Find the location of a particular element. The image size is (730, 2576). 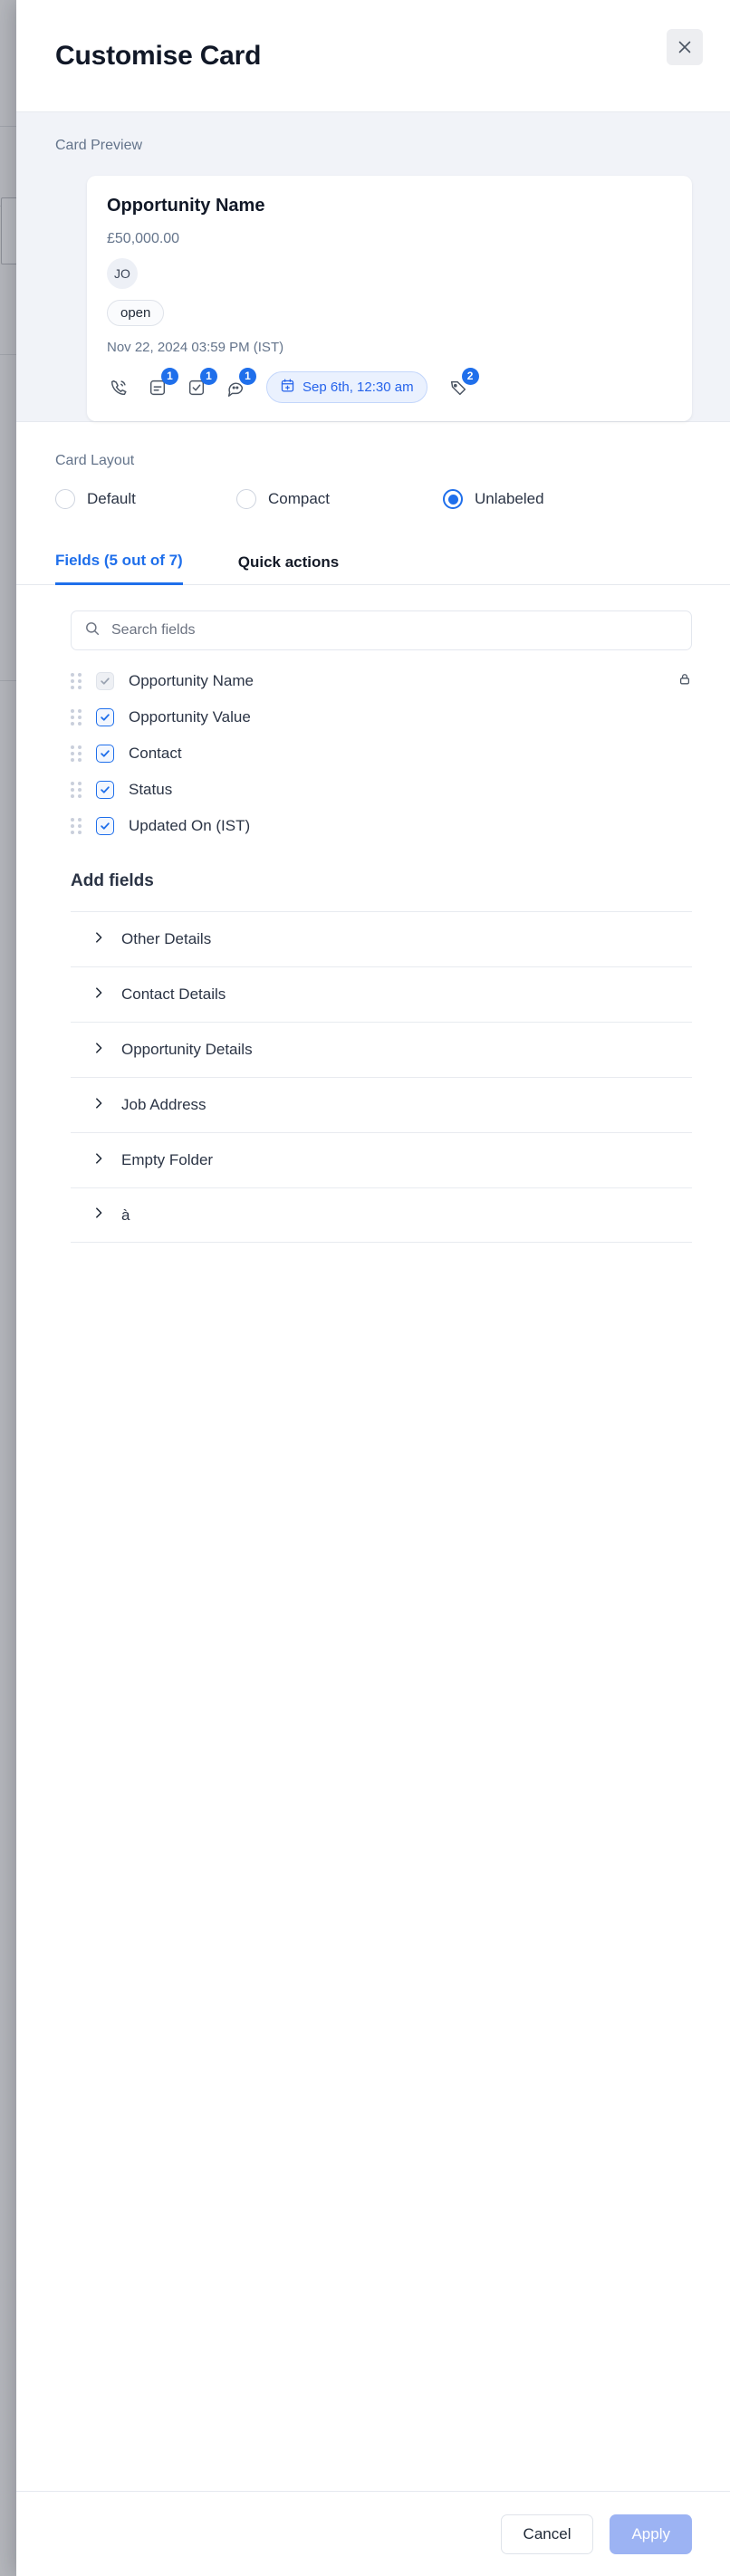

folder-label: Contact Details is located at coordinates (173, 994).